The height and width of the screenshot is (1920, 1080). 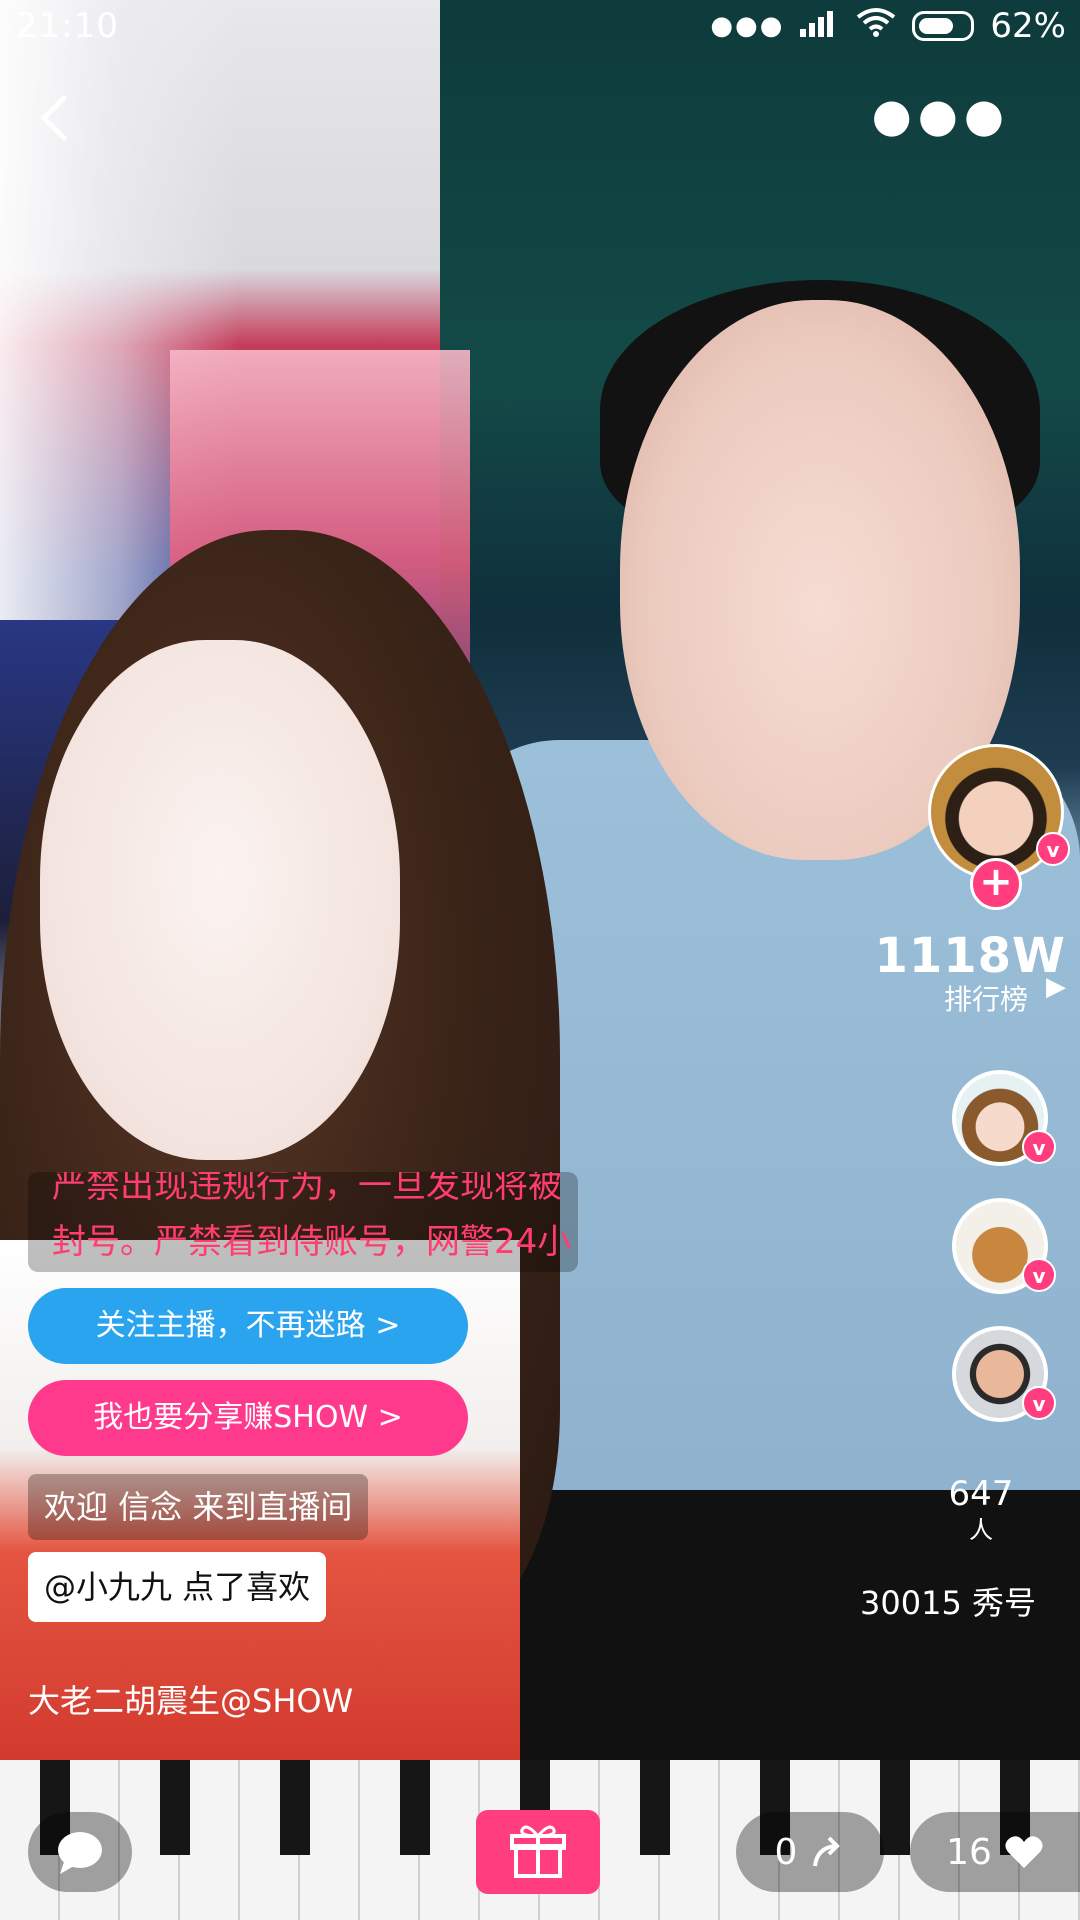 I want to click on back-button, so click(x=59, y=120).